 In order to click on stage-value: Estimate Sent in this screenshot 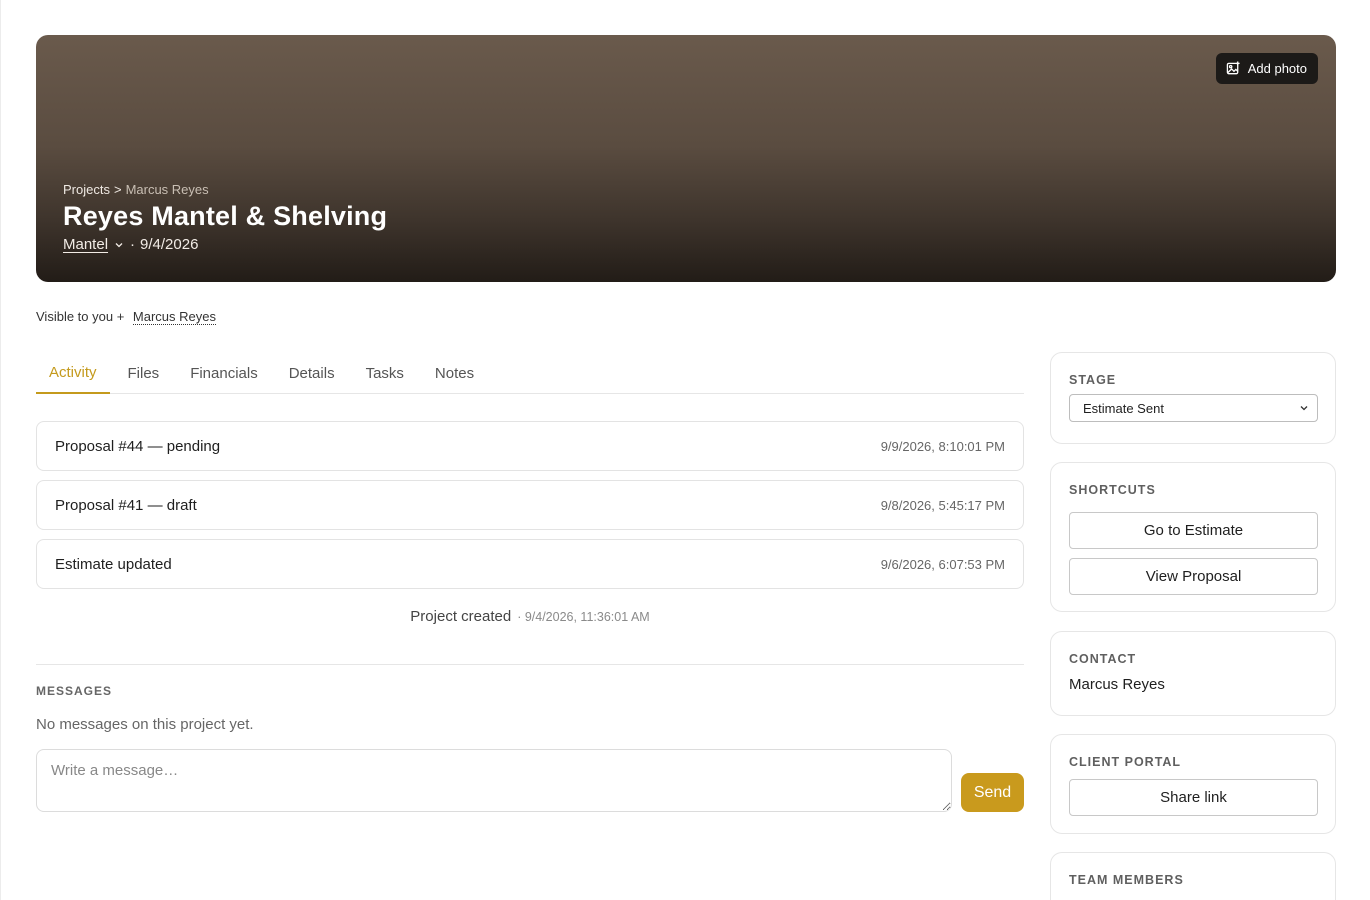, I will do `click(1123, 408)`.